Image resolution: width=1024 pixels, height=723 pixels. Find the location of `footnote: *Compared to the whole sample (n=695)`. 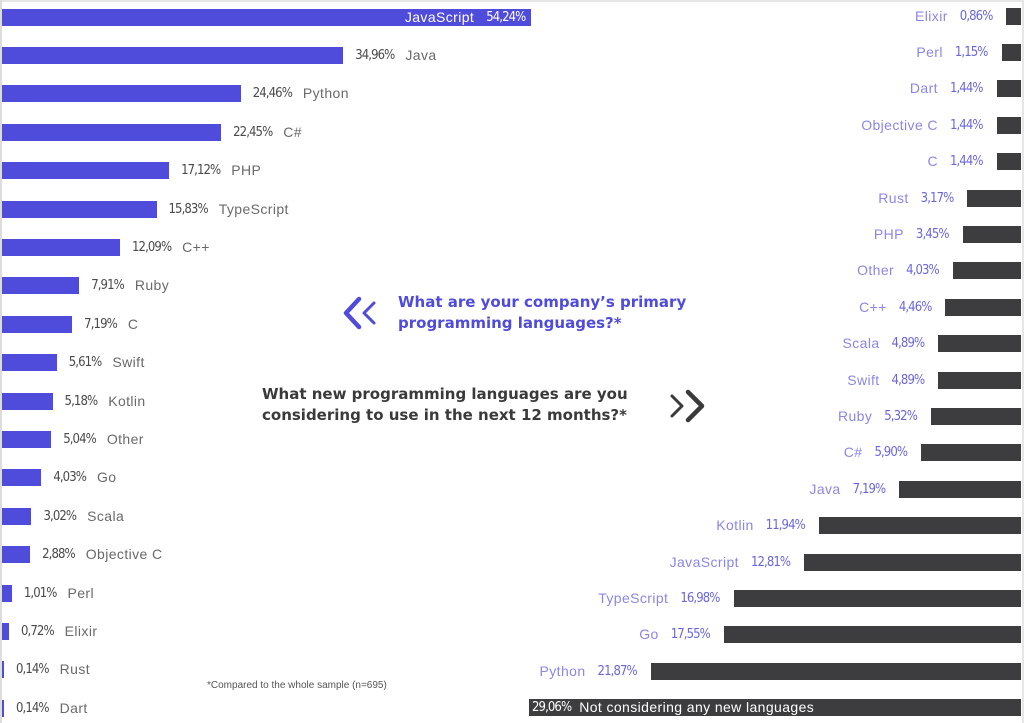

footnote: *Compared to the whole sample (n=695) is located at coordinates (297, 685).